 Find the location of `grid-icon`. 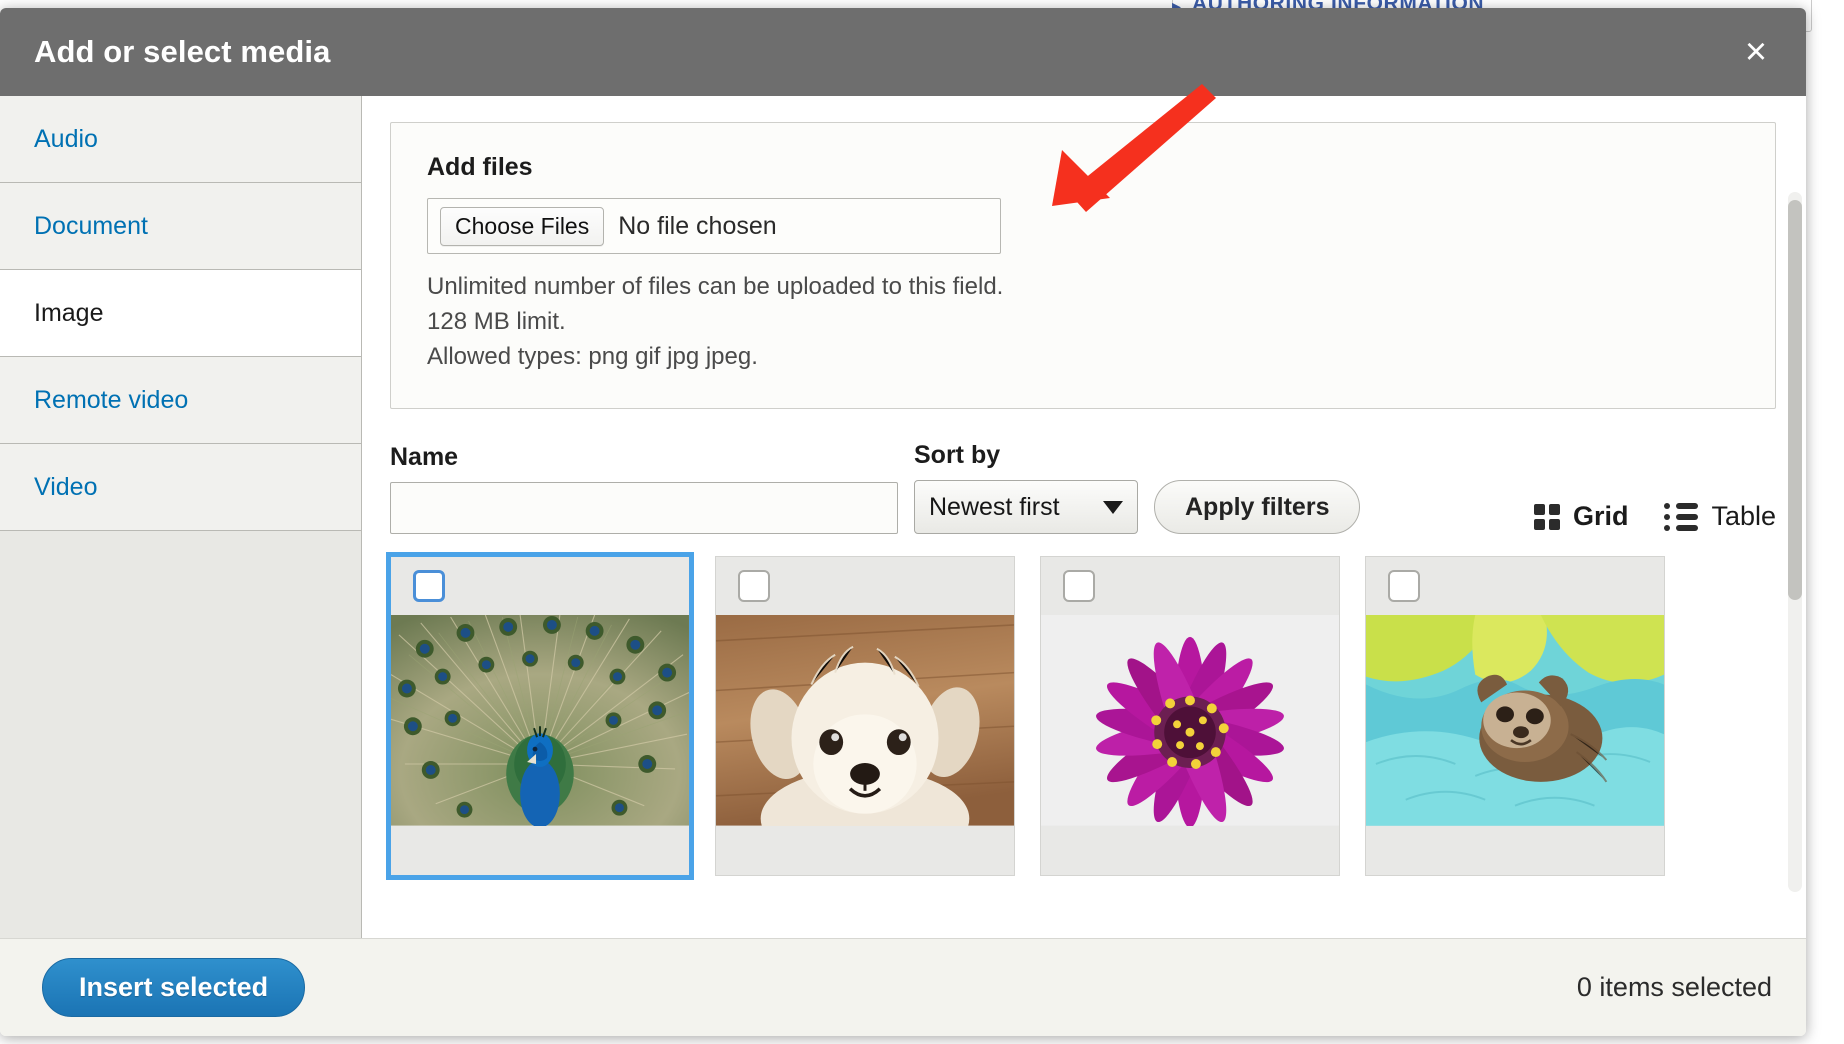

grid-icon is located at coordinates (1546, 516).